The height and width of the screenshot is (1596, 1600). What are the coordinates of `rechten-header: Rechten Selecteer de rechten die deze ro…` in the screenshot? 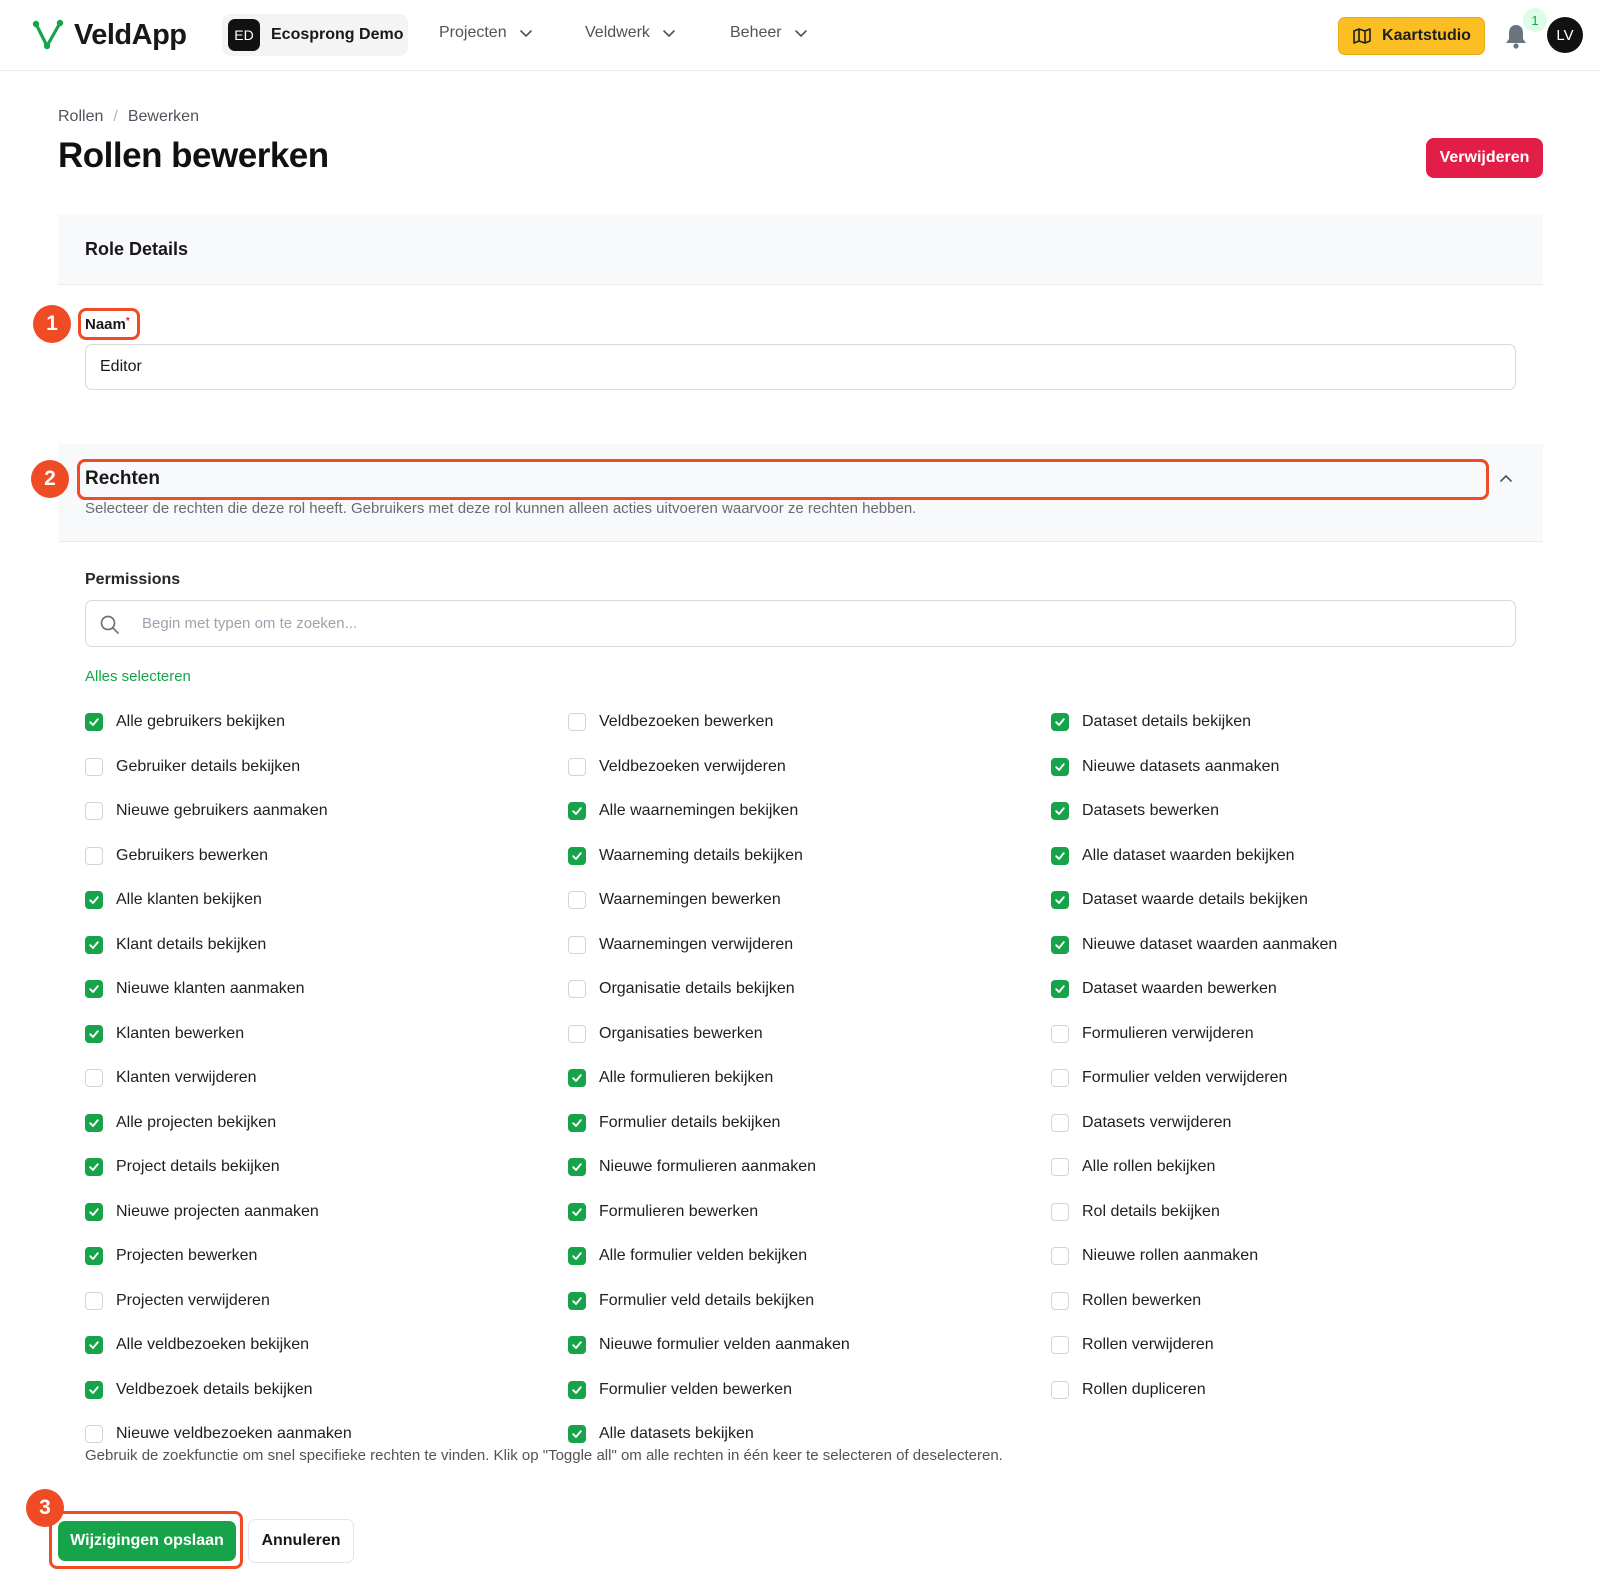 It's located at (800, 493).